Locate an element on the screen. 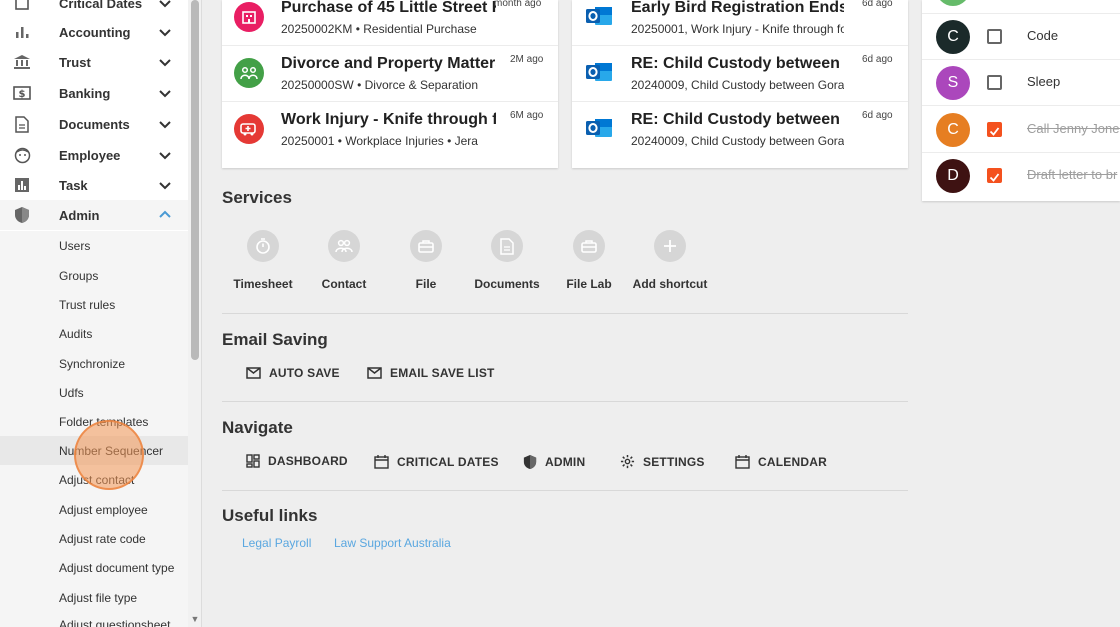 The image size is (1120, 627). admin-item-label: Trust rules is located at coordinates (87, 304).